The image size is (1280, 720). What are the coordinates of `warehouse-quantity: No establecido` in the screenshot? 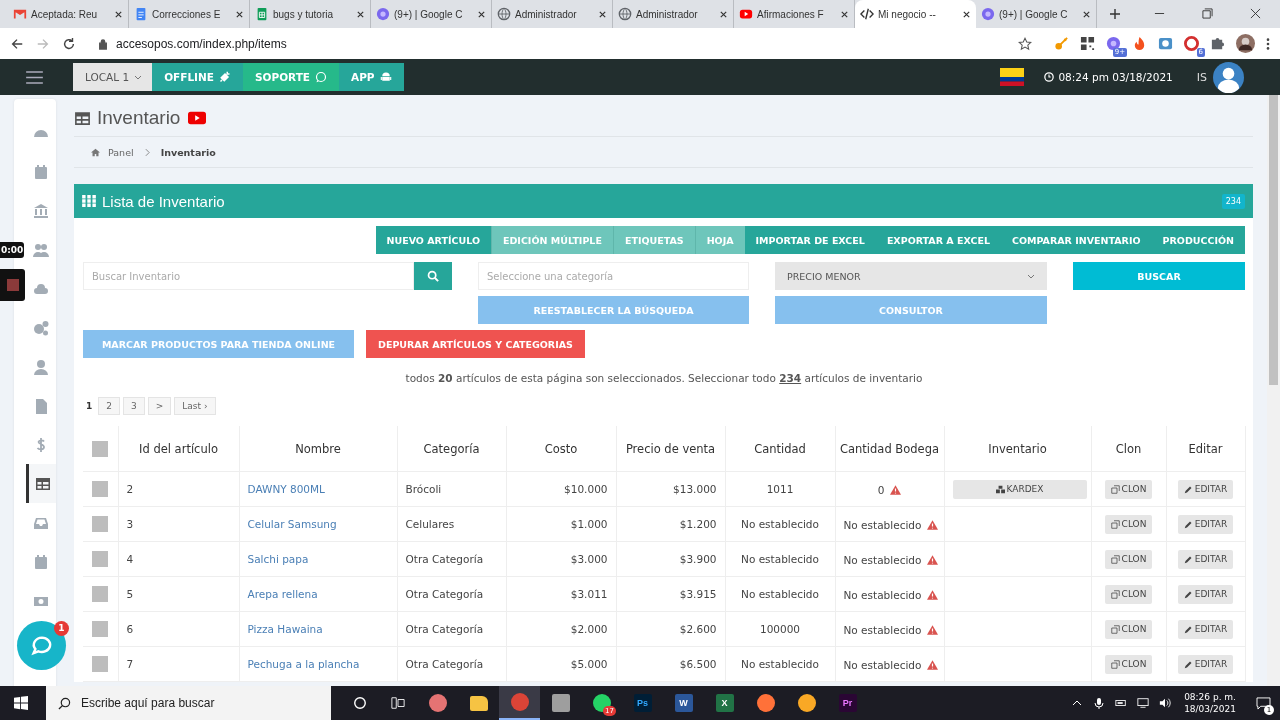 It's located at (882, 629).